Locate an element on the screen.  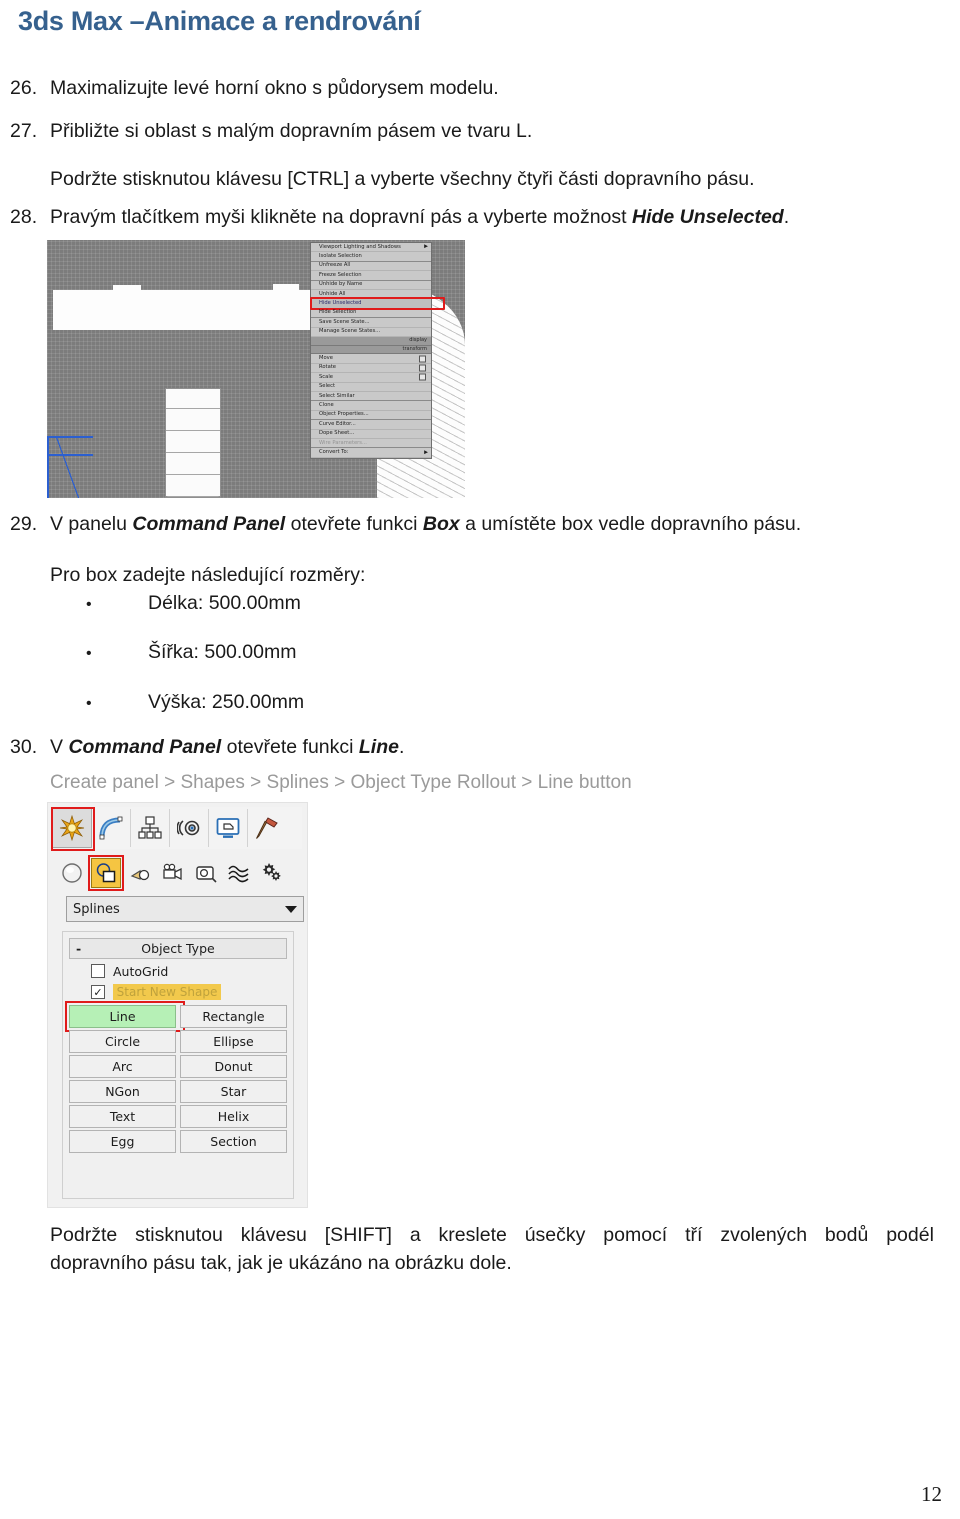
section-button-label: Section is located at coordinates (233, 1141).